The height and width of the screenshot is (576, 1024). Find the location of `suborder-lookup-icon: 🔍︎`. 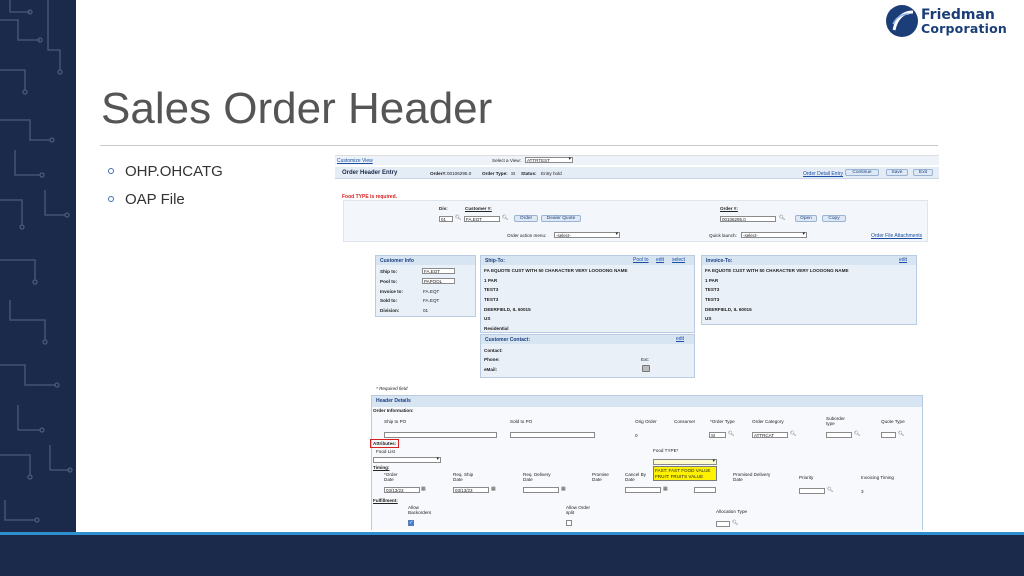

suborder-lookup-icon: 🔍︎ is located at coordinates (857, 434).